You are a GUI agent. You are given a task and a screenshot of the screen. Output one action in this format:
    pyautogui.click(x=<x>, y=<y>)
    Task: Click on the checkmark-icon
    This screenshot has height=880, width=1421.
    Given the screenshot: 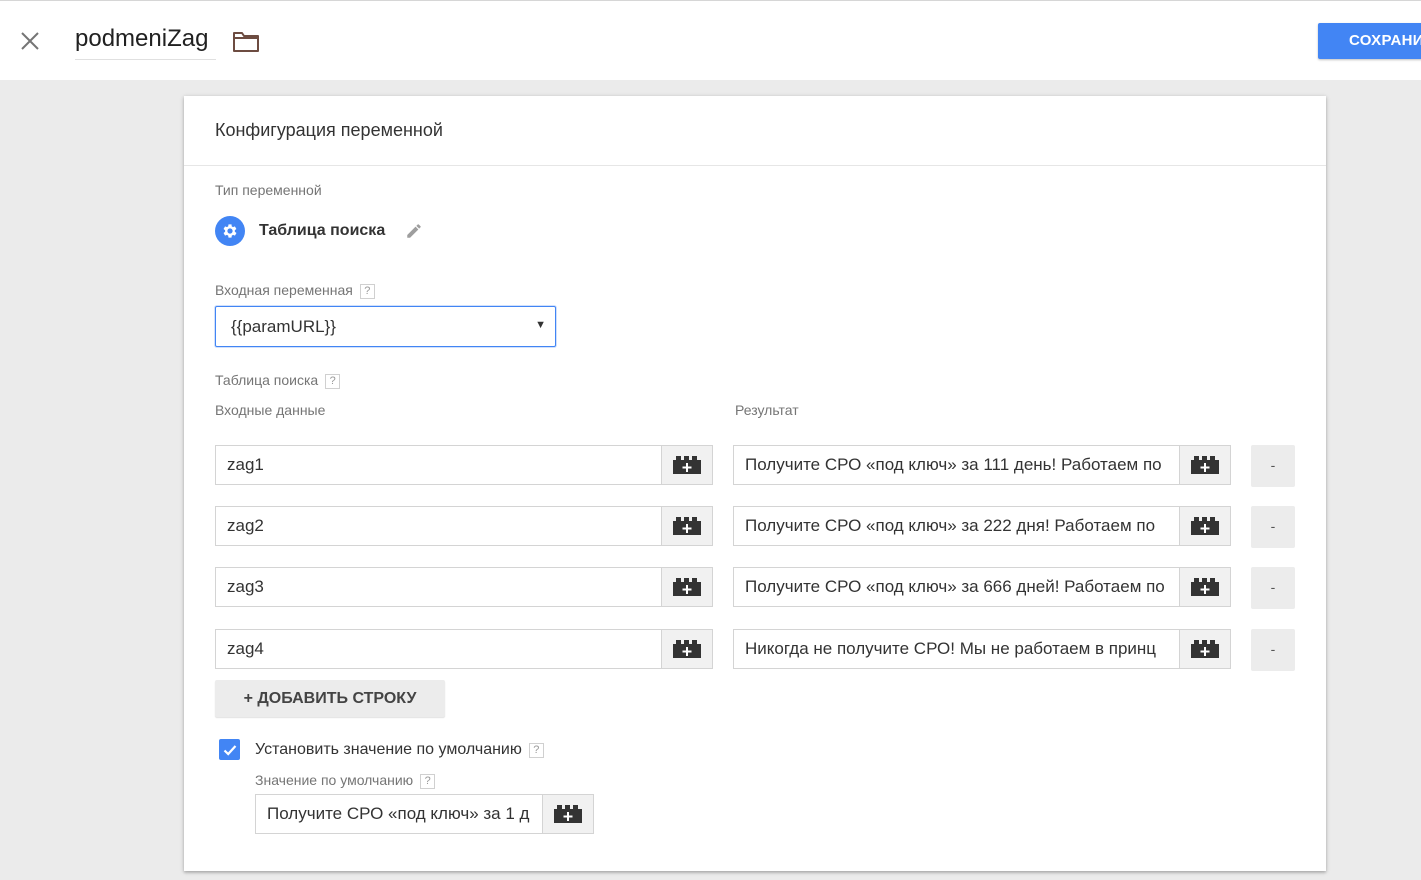 What is the action you would take?
    pyautogui.click(x=229, y=750)
    